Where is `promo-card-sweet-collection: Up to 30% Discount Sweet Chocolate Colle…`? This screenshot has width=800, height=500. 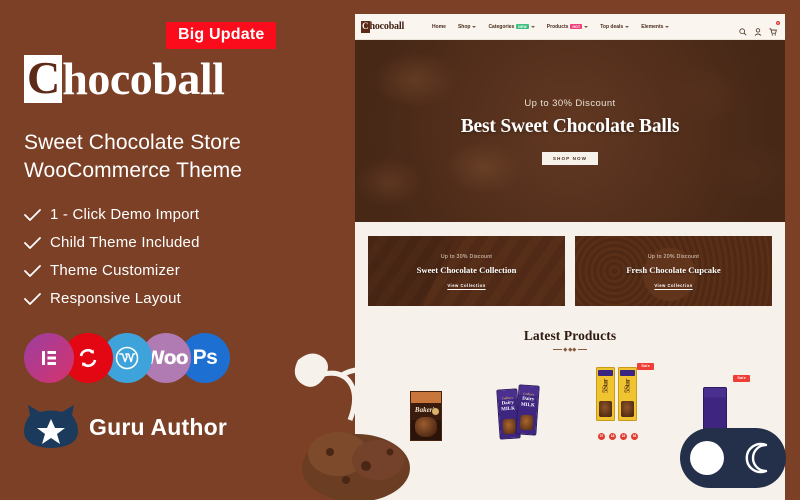
promo-card-sweet-collection: Up to 30% Discount Sweet Chocolate Colle… is located at coordinates (466, 271).